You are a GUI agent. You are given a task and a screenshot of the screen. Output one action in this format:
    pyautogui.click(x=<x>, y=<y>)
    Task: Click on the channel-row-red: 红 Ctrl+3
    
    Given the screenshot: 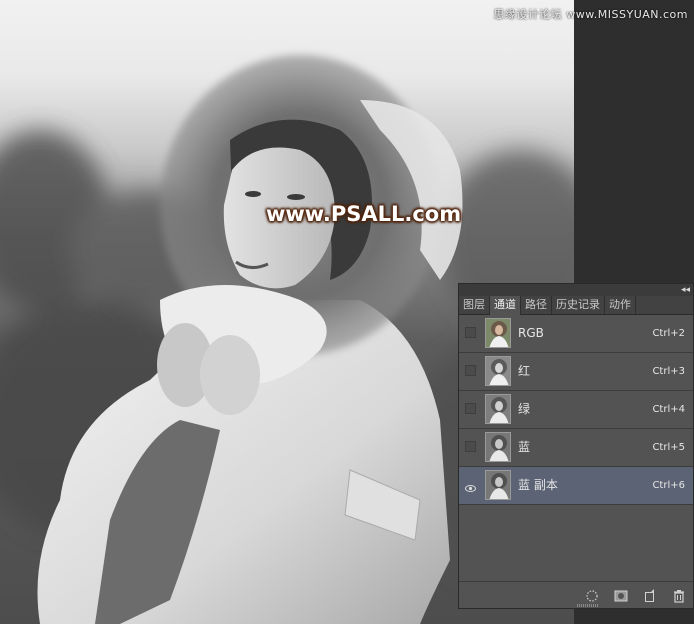 What is the action you would take?
    pyautogui.click(x=576, y=372)
    